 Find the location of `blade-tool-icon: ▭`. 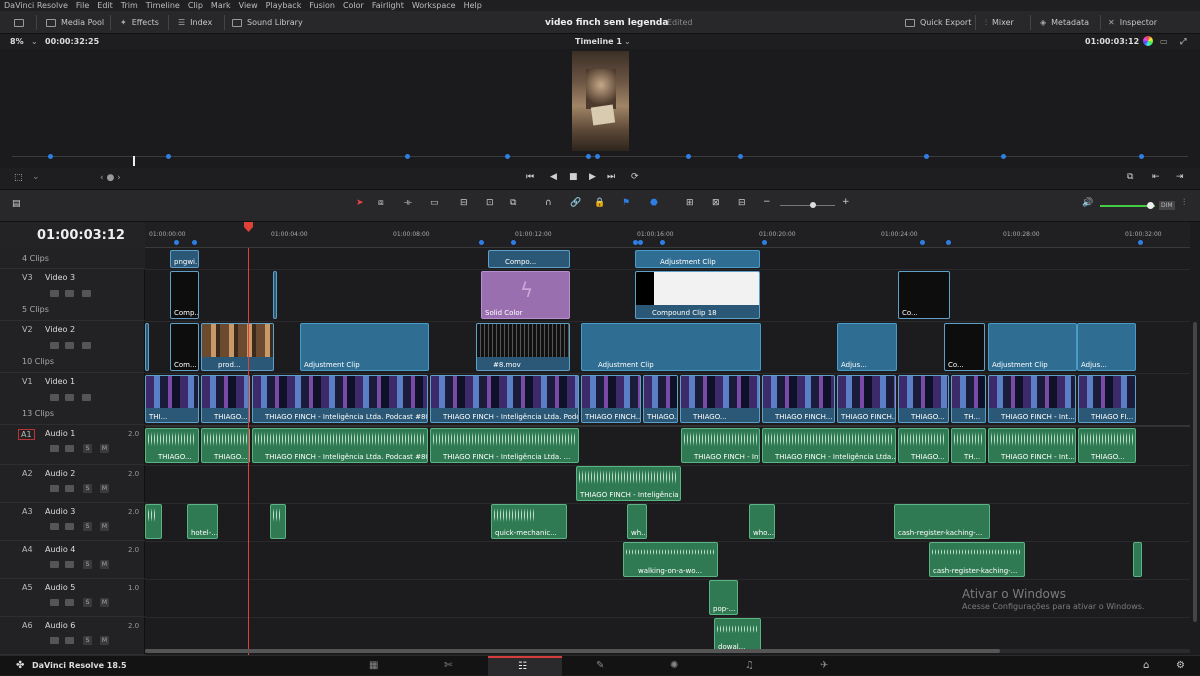

blade-tool-icon: ▭ is located at coordinates (434, 203).